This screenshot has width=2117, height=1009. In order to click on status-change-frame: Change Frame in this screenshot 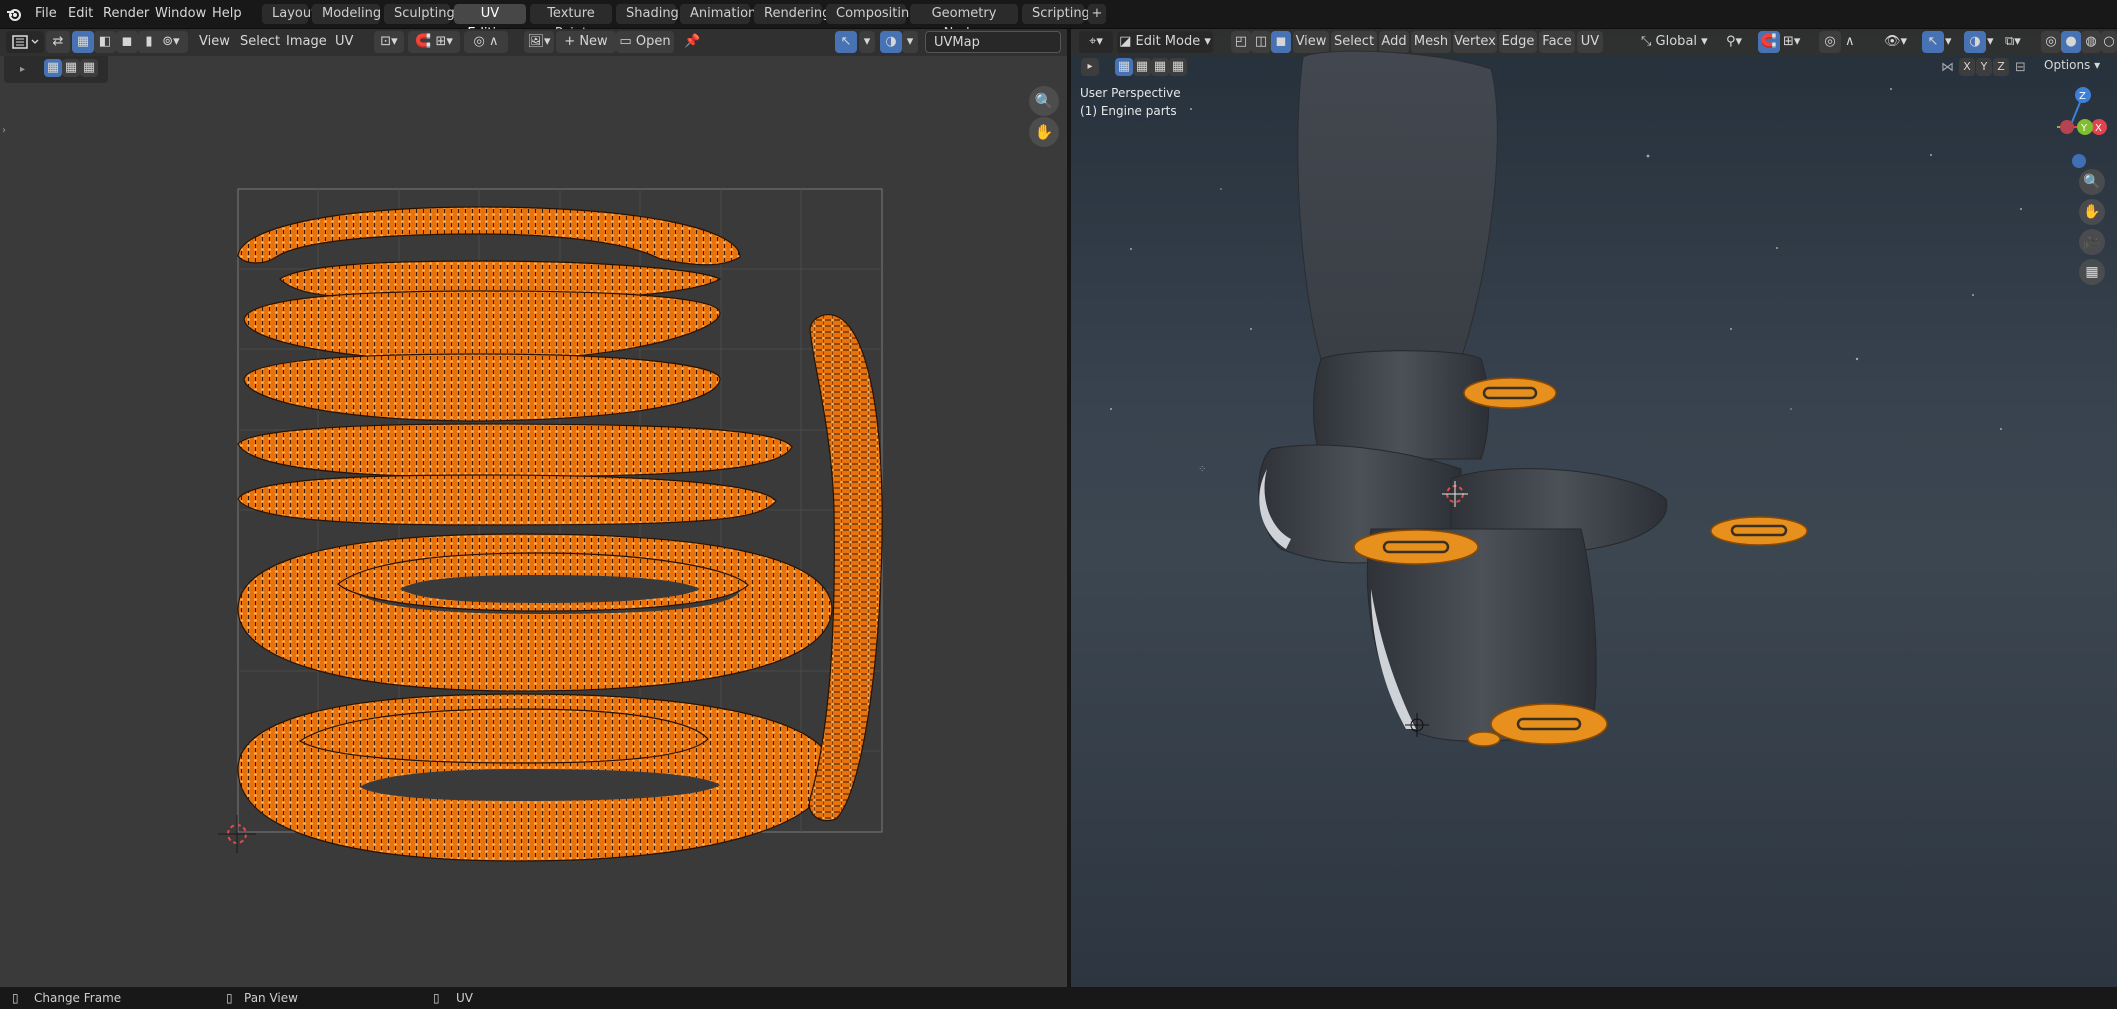, I will do `click(78, 998)`.